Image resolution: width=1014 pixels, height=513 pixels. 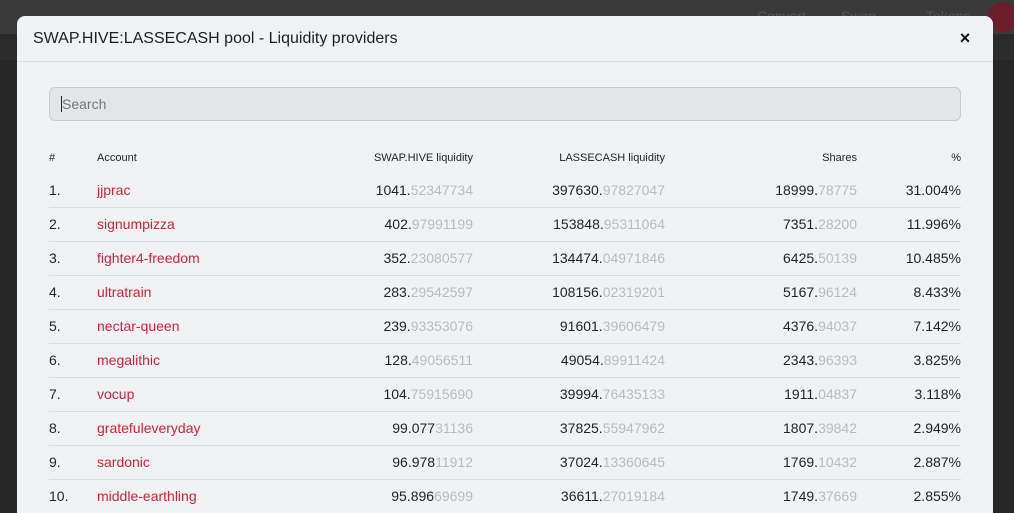 I want to click on account-link: gratefuleveryday, so click(x=149, y=428).